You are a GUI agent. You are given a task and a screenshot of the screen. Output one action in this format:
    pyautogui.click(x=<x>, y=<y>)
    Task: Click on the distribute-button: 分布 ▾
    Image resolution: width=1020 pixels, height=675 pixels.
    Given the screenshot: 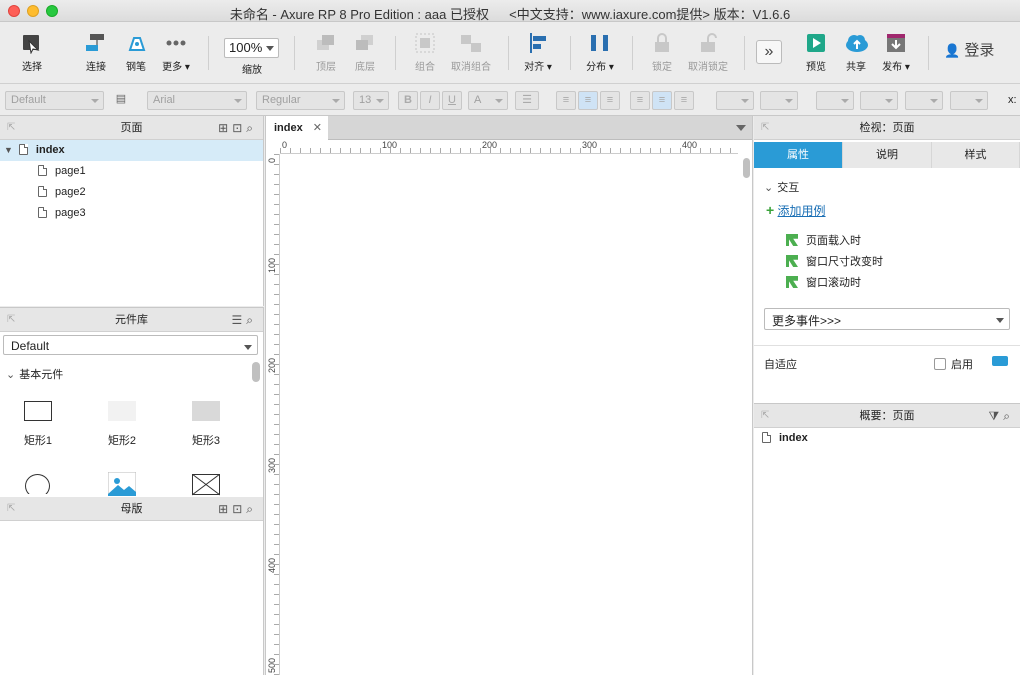 What is the action you would take?
    pyautogui.click(x=600, y=54)
    